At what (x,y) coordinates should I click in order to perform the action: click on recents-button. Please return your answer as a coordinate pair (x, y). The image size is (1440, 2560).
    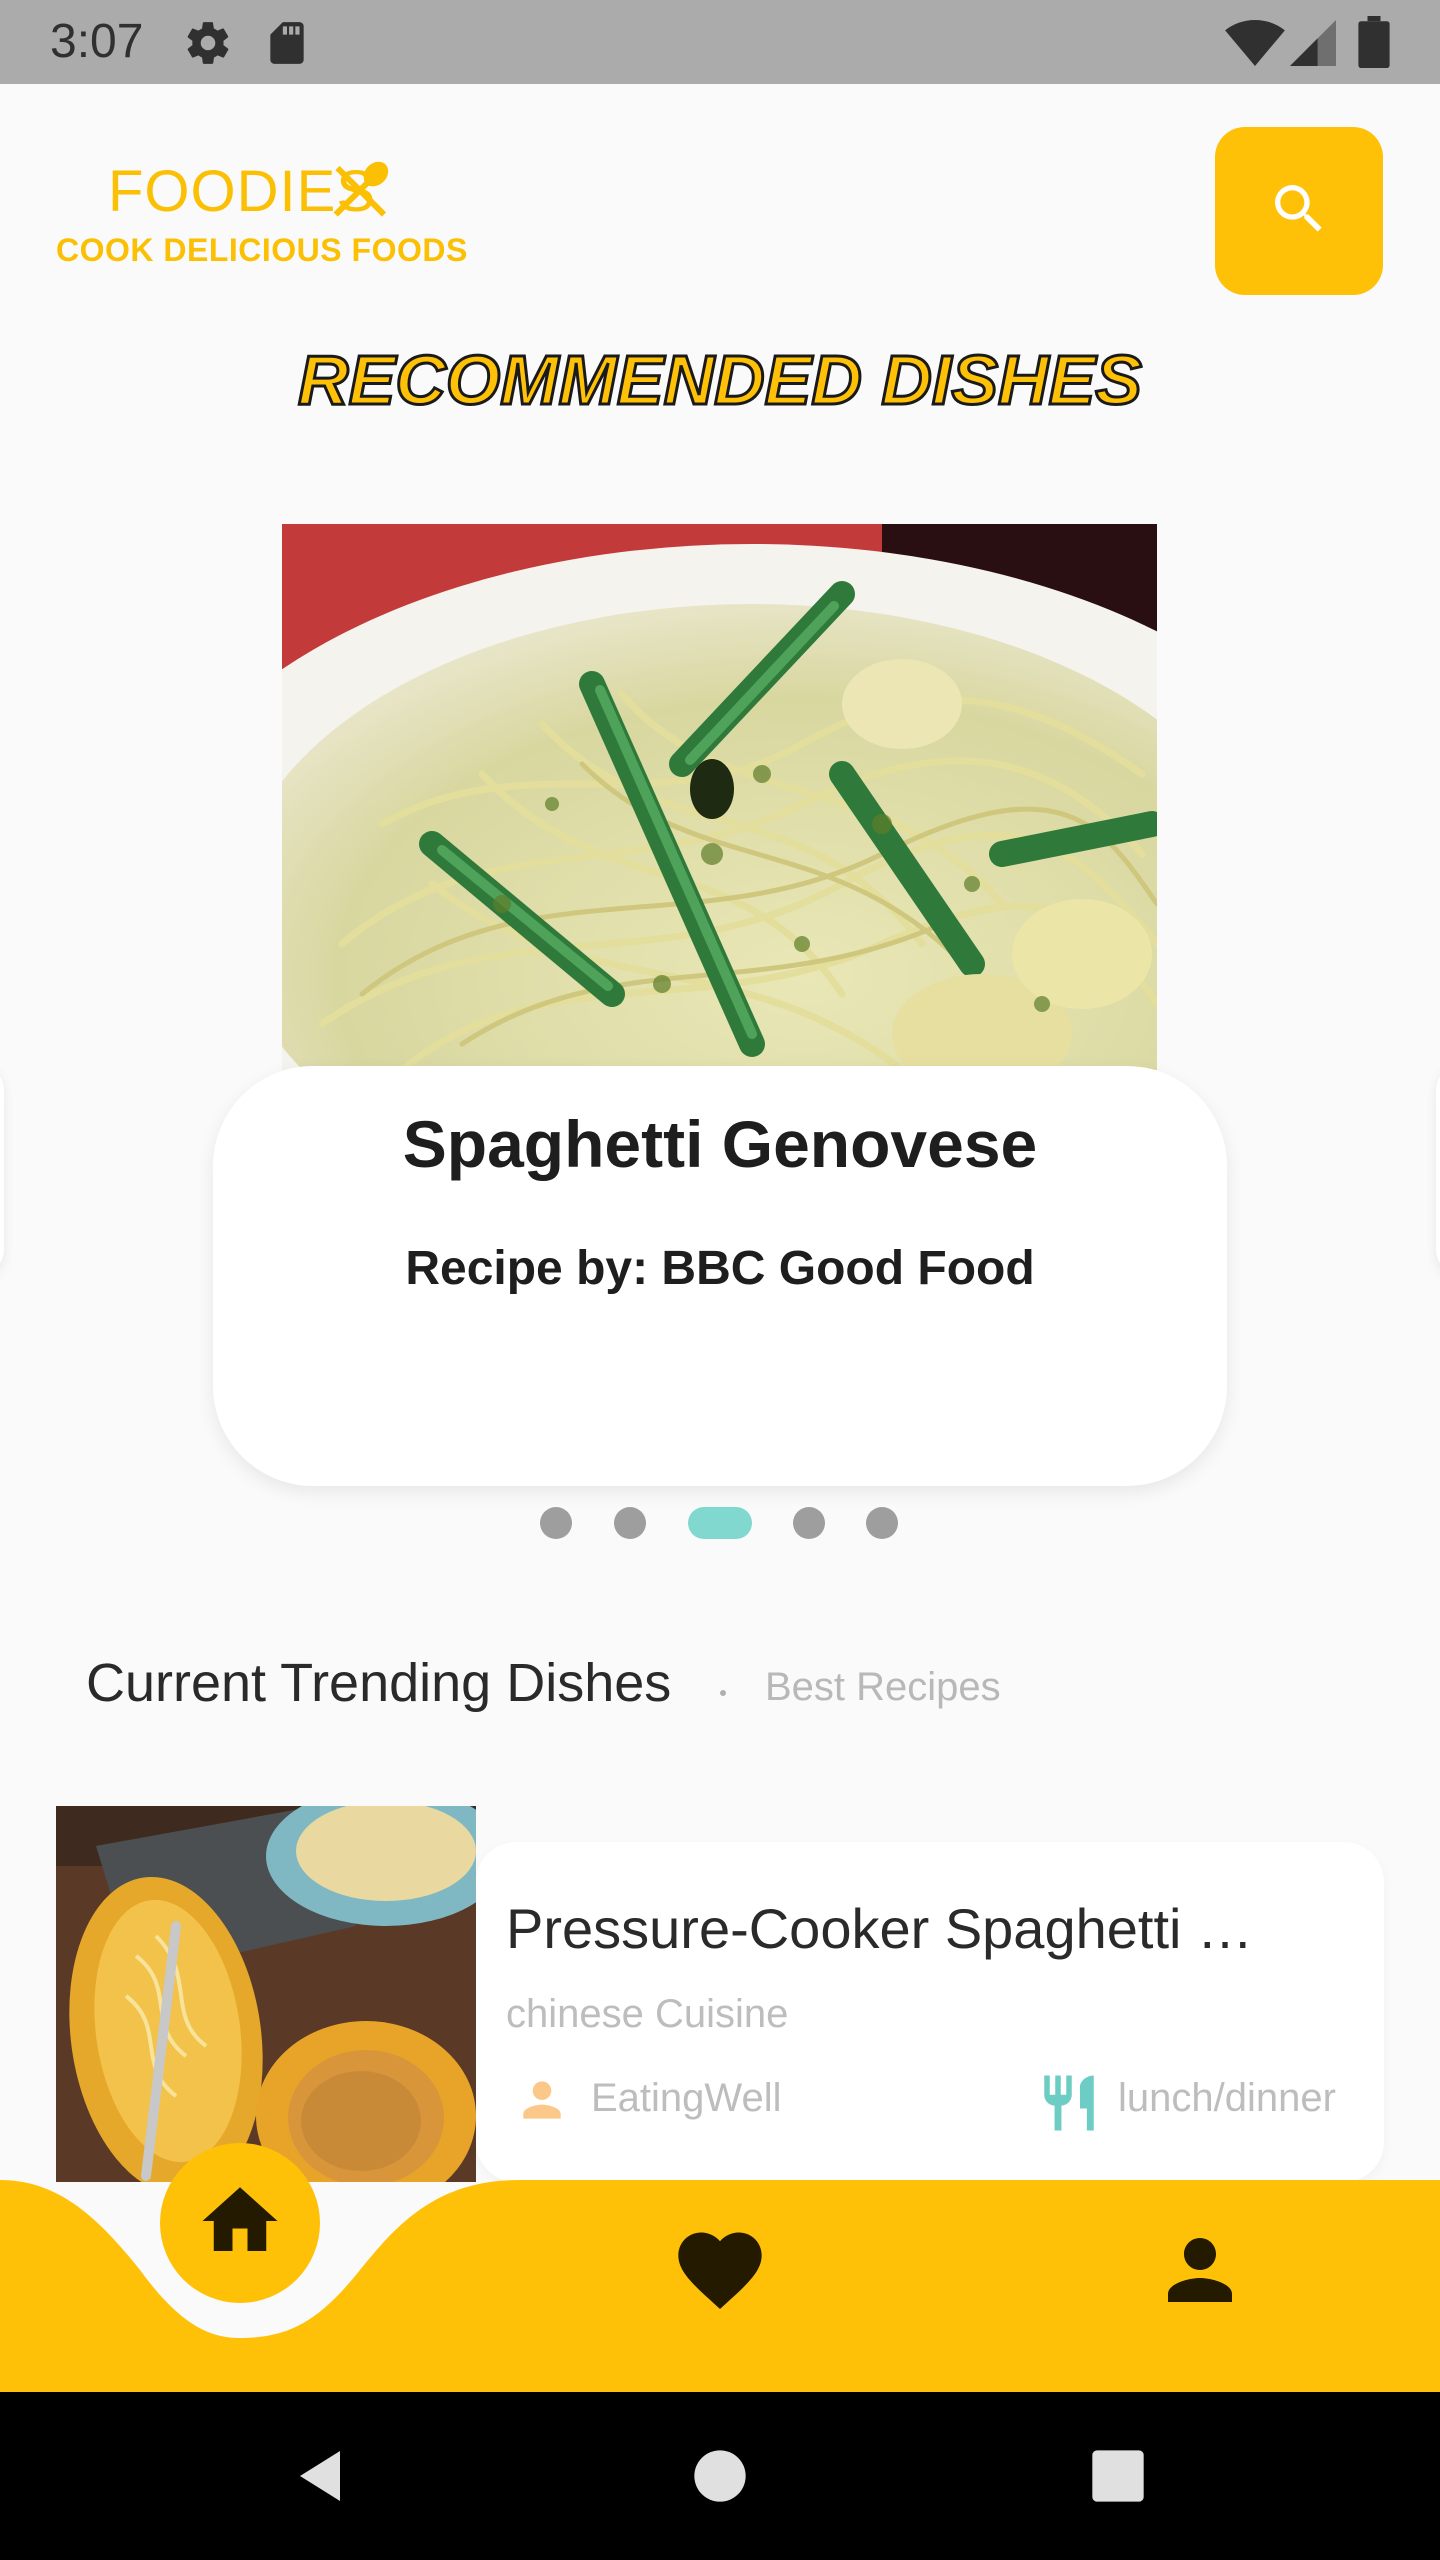
    Looking at the image, I should click on (1118, 2478).